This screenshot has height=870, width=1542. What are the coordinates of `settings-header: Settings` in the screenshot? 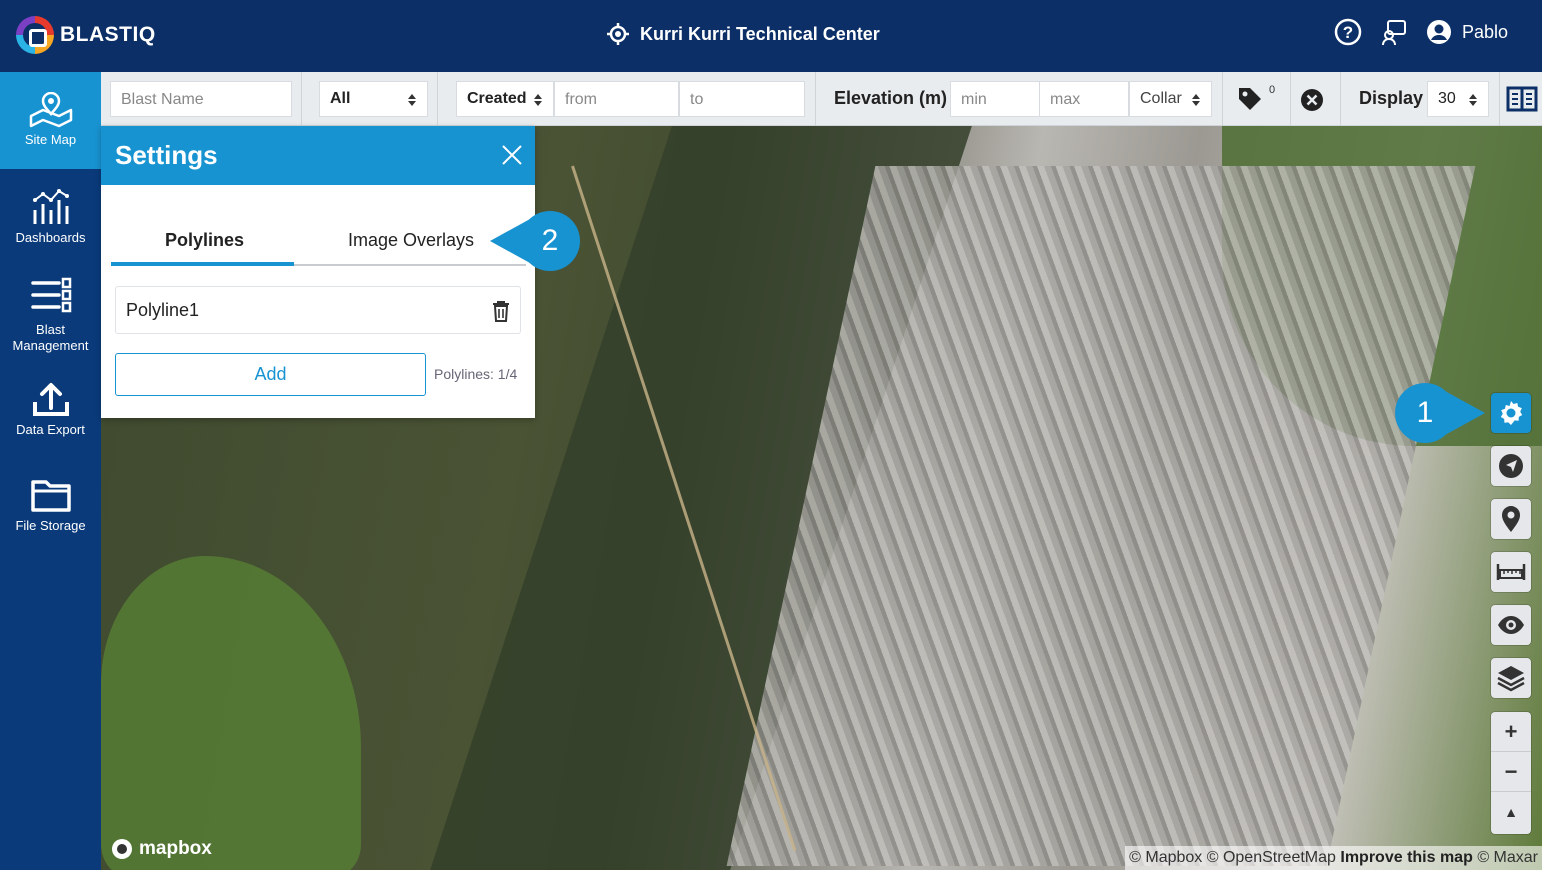 It's located at (318, 155).